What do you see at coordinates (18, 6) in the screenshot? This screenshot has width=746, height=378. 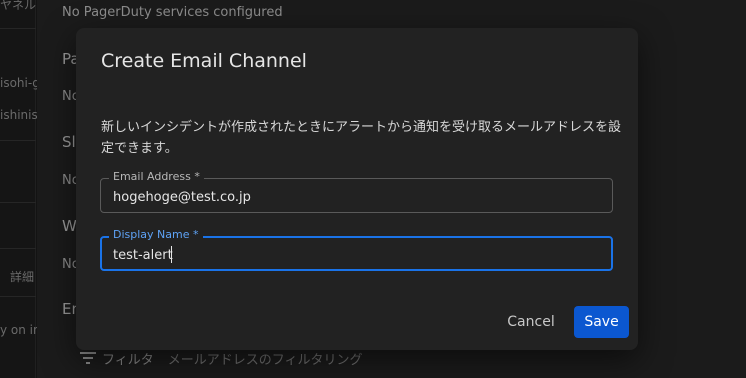 I see `left-fragment: ヤネル` at bounding box center [18, 6].